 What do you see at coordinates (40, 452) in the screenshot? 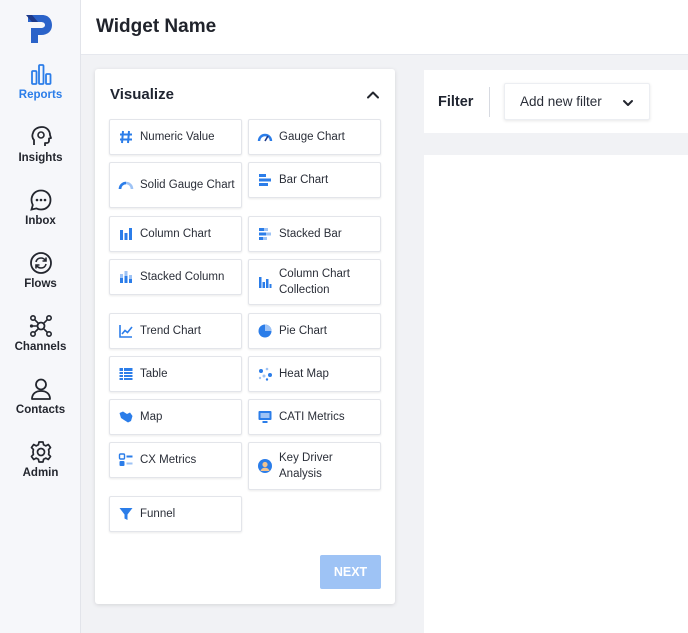
I see `gear-icon` at bounding box center [40, 452].